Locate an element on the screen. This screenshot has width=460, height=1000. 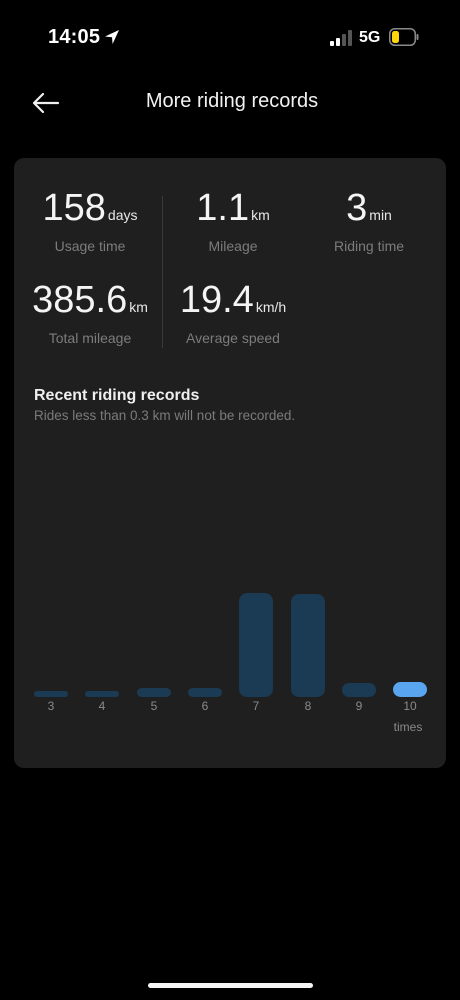
stat-label: Mileage is located at coordinates (233, 246).